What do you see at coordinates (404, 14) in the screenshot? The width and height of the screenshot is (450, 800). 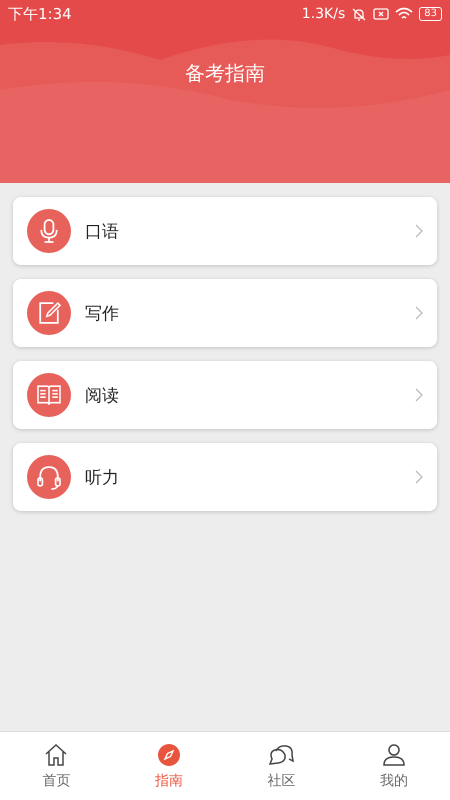 I see `wifi-icon` at bounding box center [404, 14].